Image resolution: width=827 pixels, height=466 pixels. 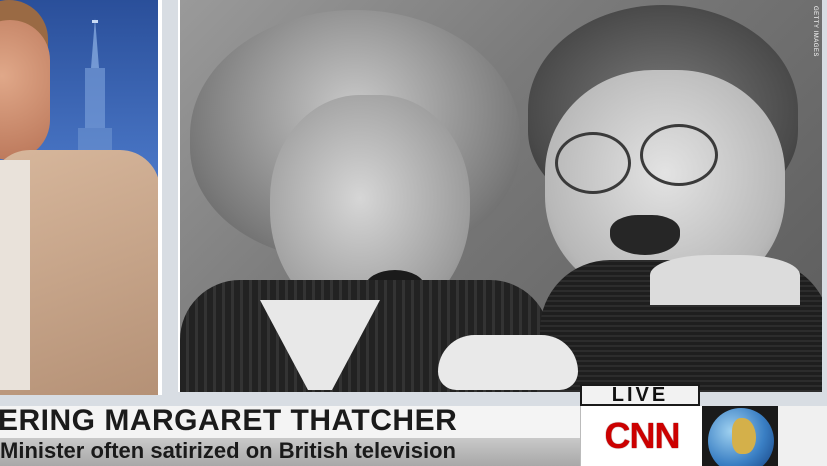 I want to click on man-mouth, so click(x=645, y=235).